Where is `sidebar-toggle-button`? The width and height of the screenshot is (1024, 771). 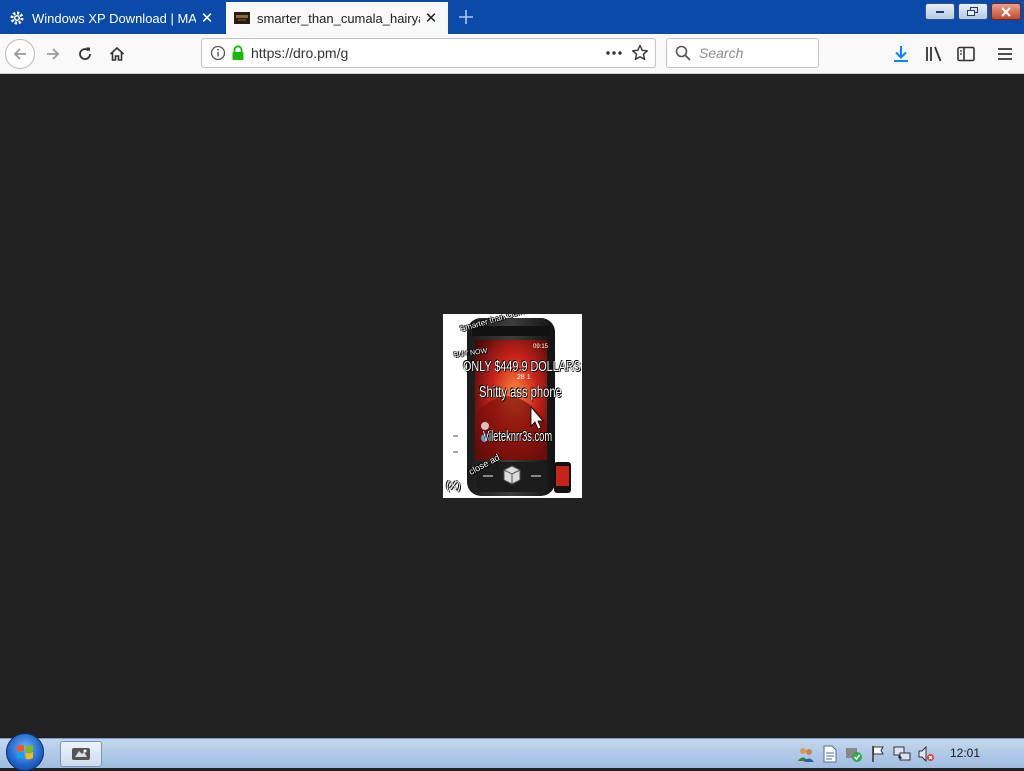 sidebar-toggle-button is located at coordinates (966, 54).